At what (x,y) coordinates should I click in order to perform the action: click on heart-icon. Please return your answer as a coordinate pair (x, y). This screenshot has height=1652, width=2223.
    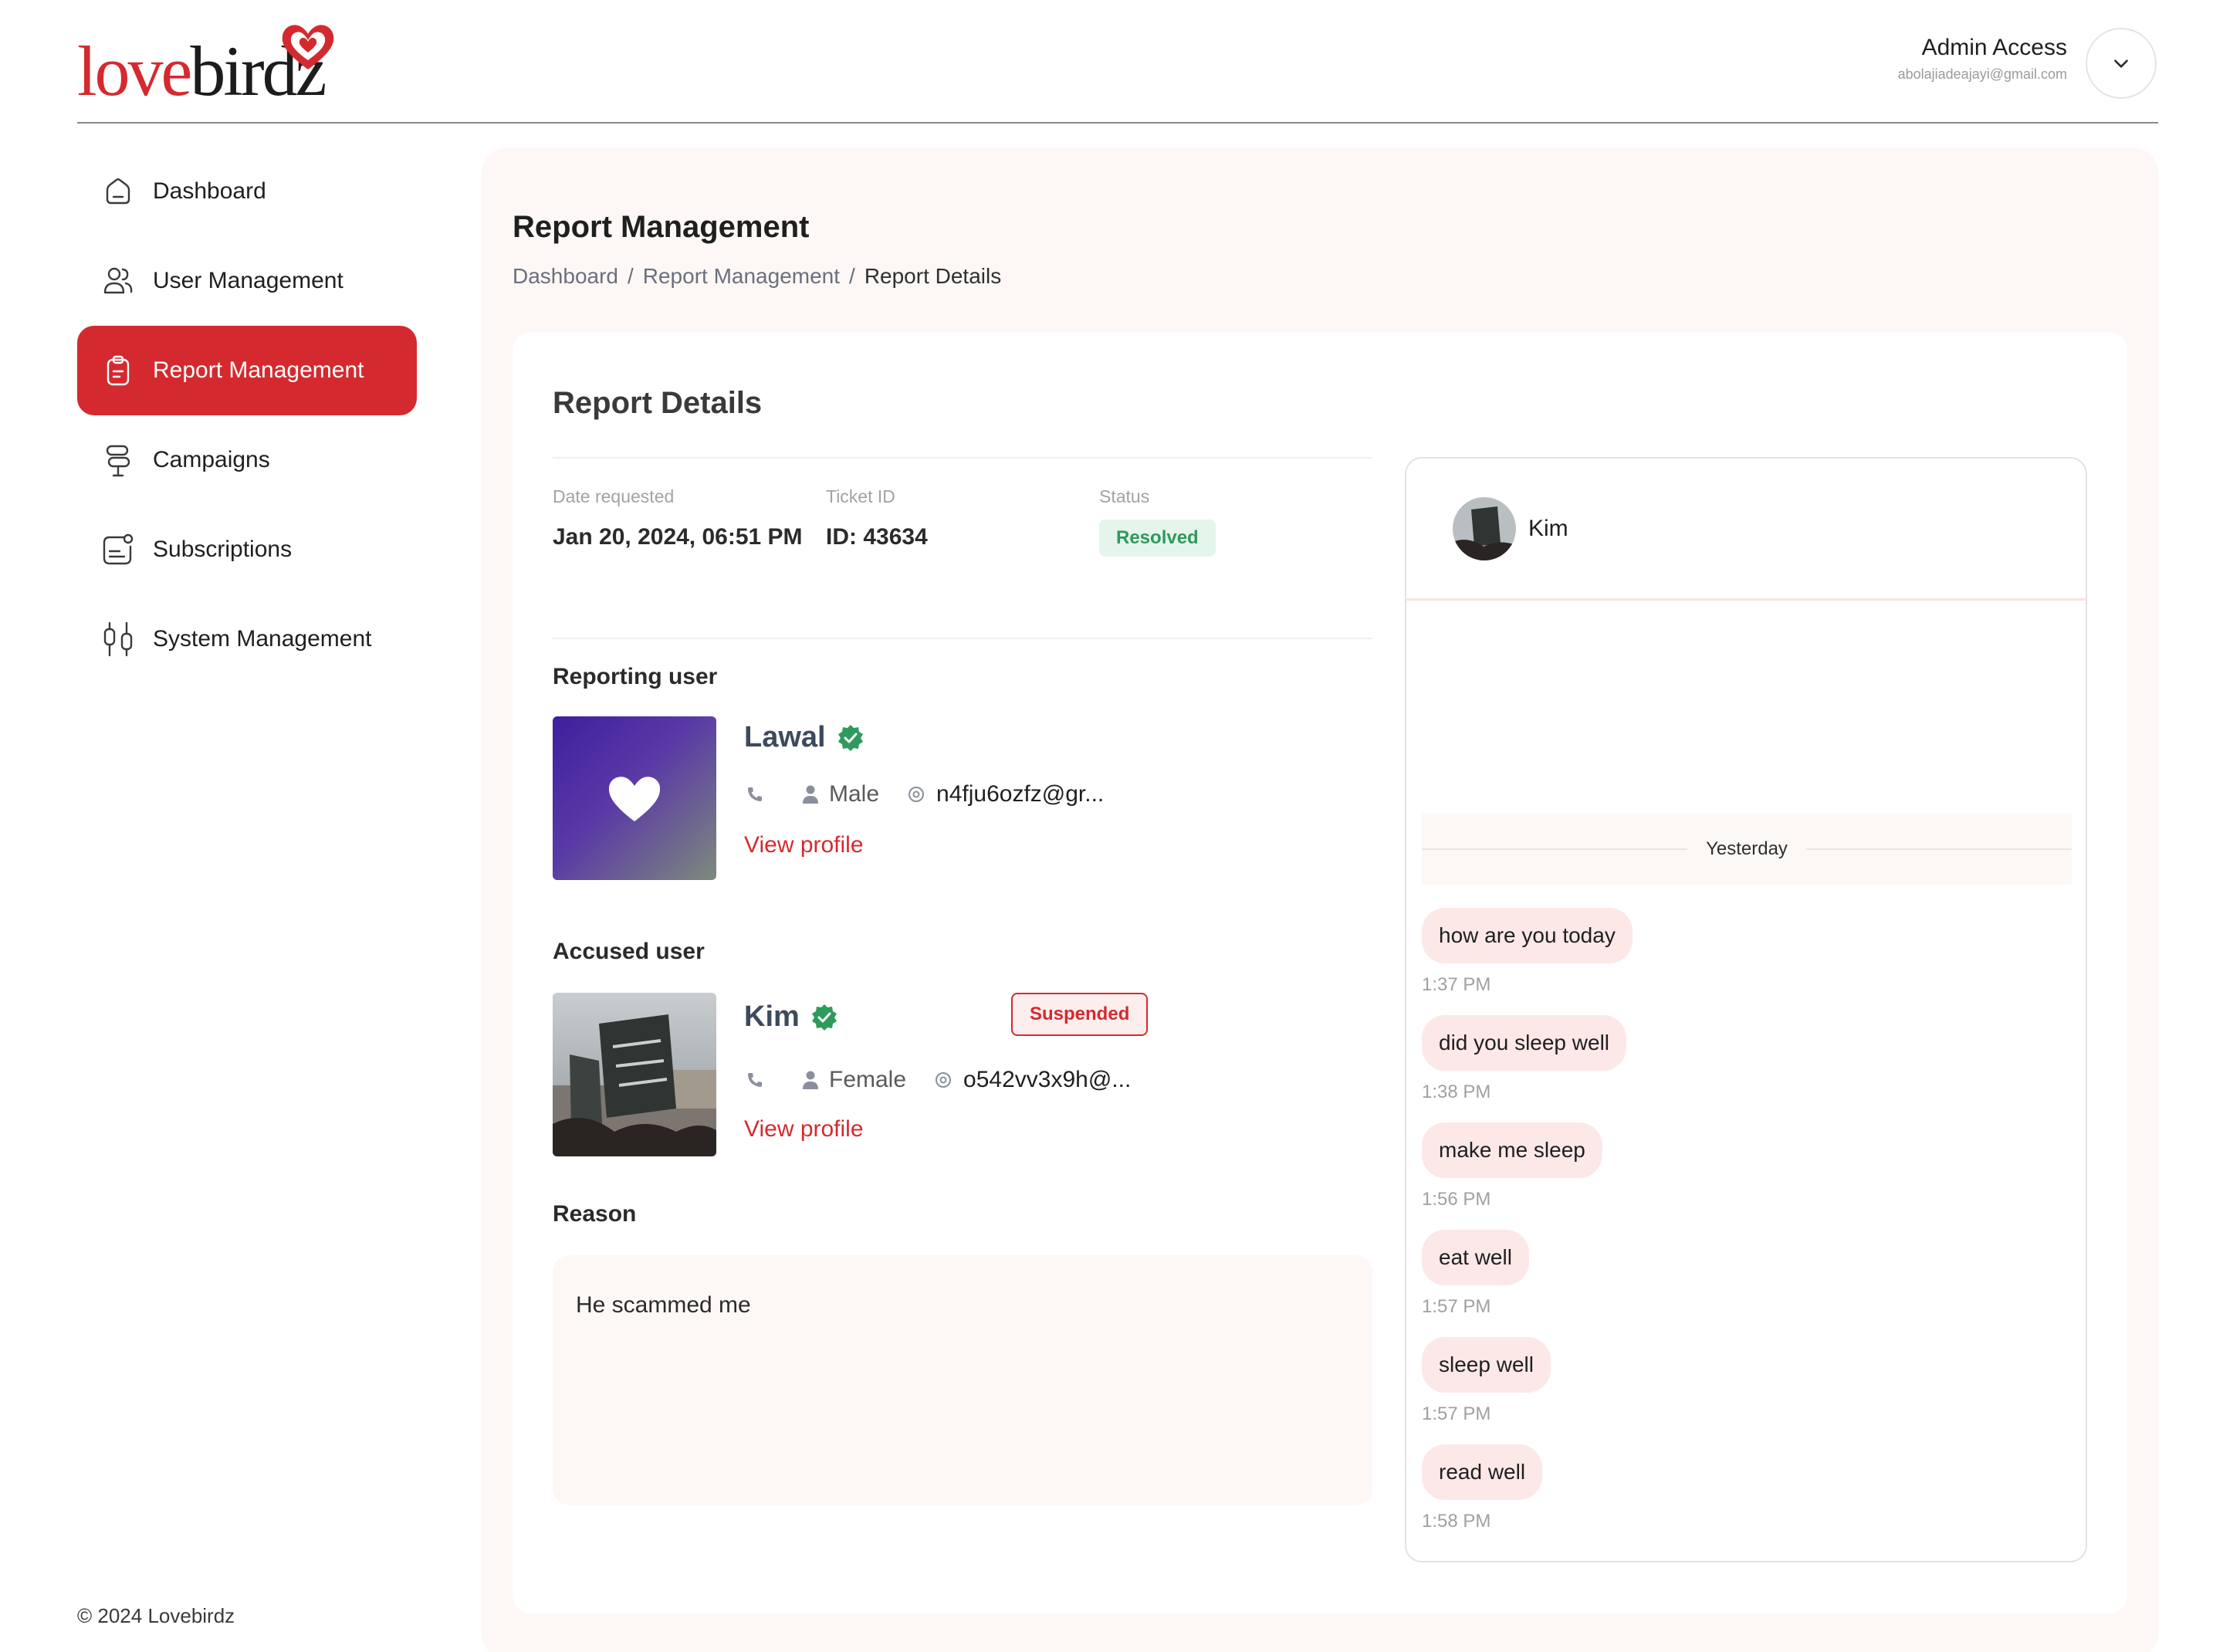
    Looking at the image, I should click on (634, 799).